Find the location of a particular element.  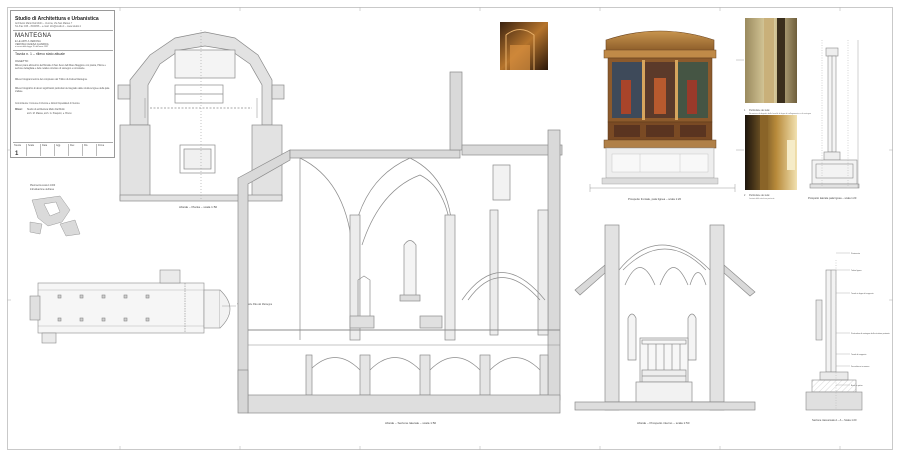

photo1-caption: Particolare dei telai is located at coordinates (759, 110).